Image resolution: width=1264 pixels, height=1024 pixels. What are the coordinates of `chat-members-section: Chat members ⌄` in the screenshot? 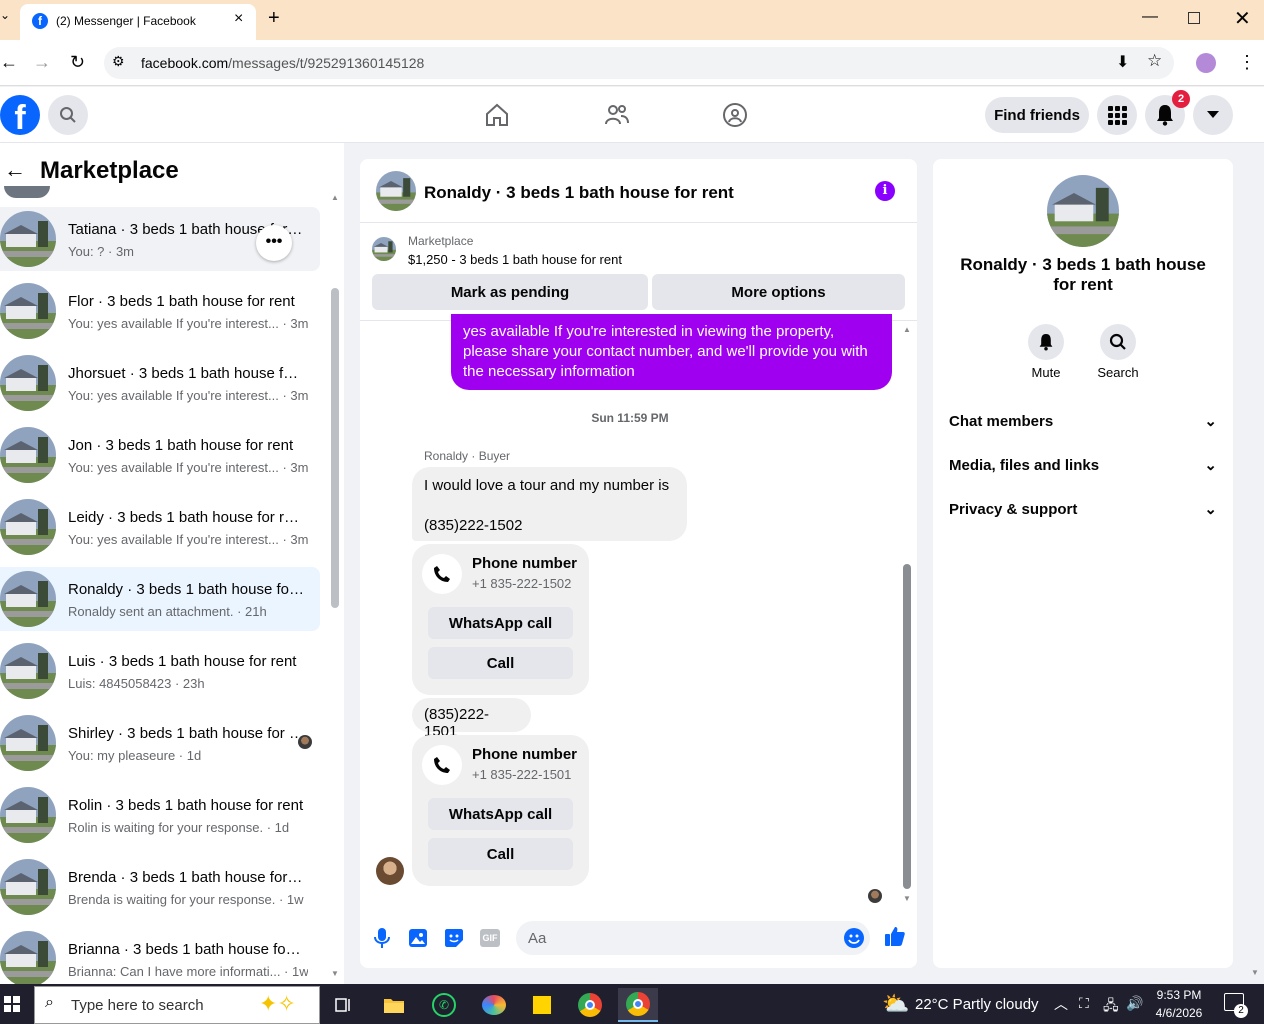 It's located at (1083, 421).